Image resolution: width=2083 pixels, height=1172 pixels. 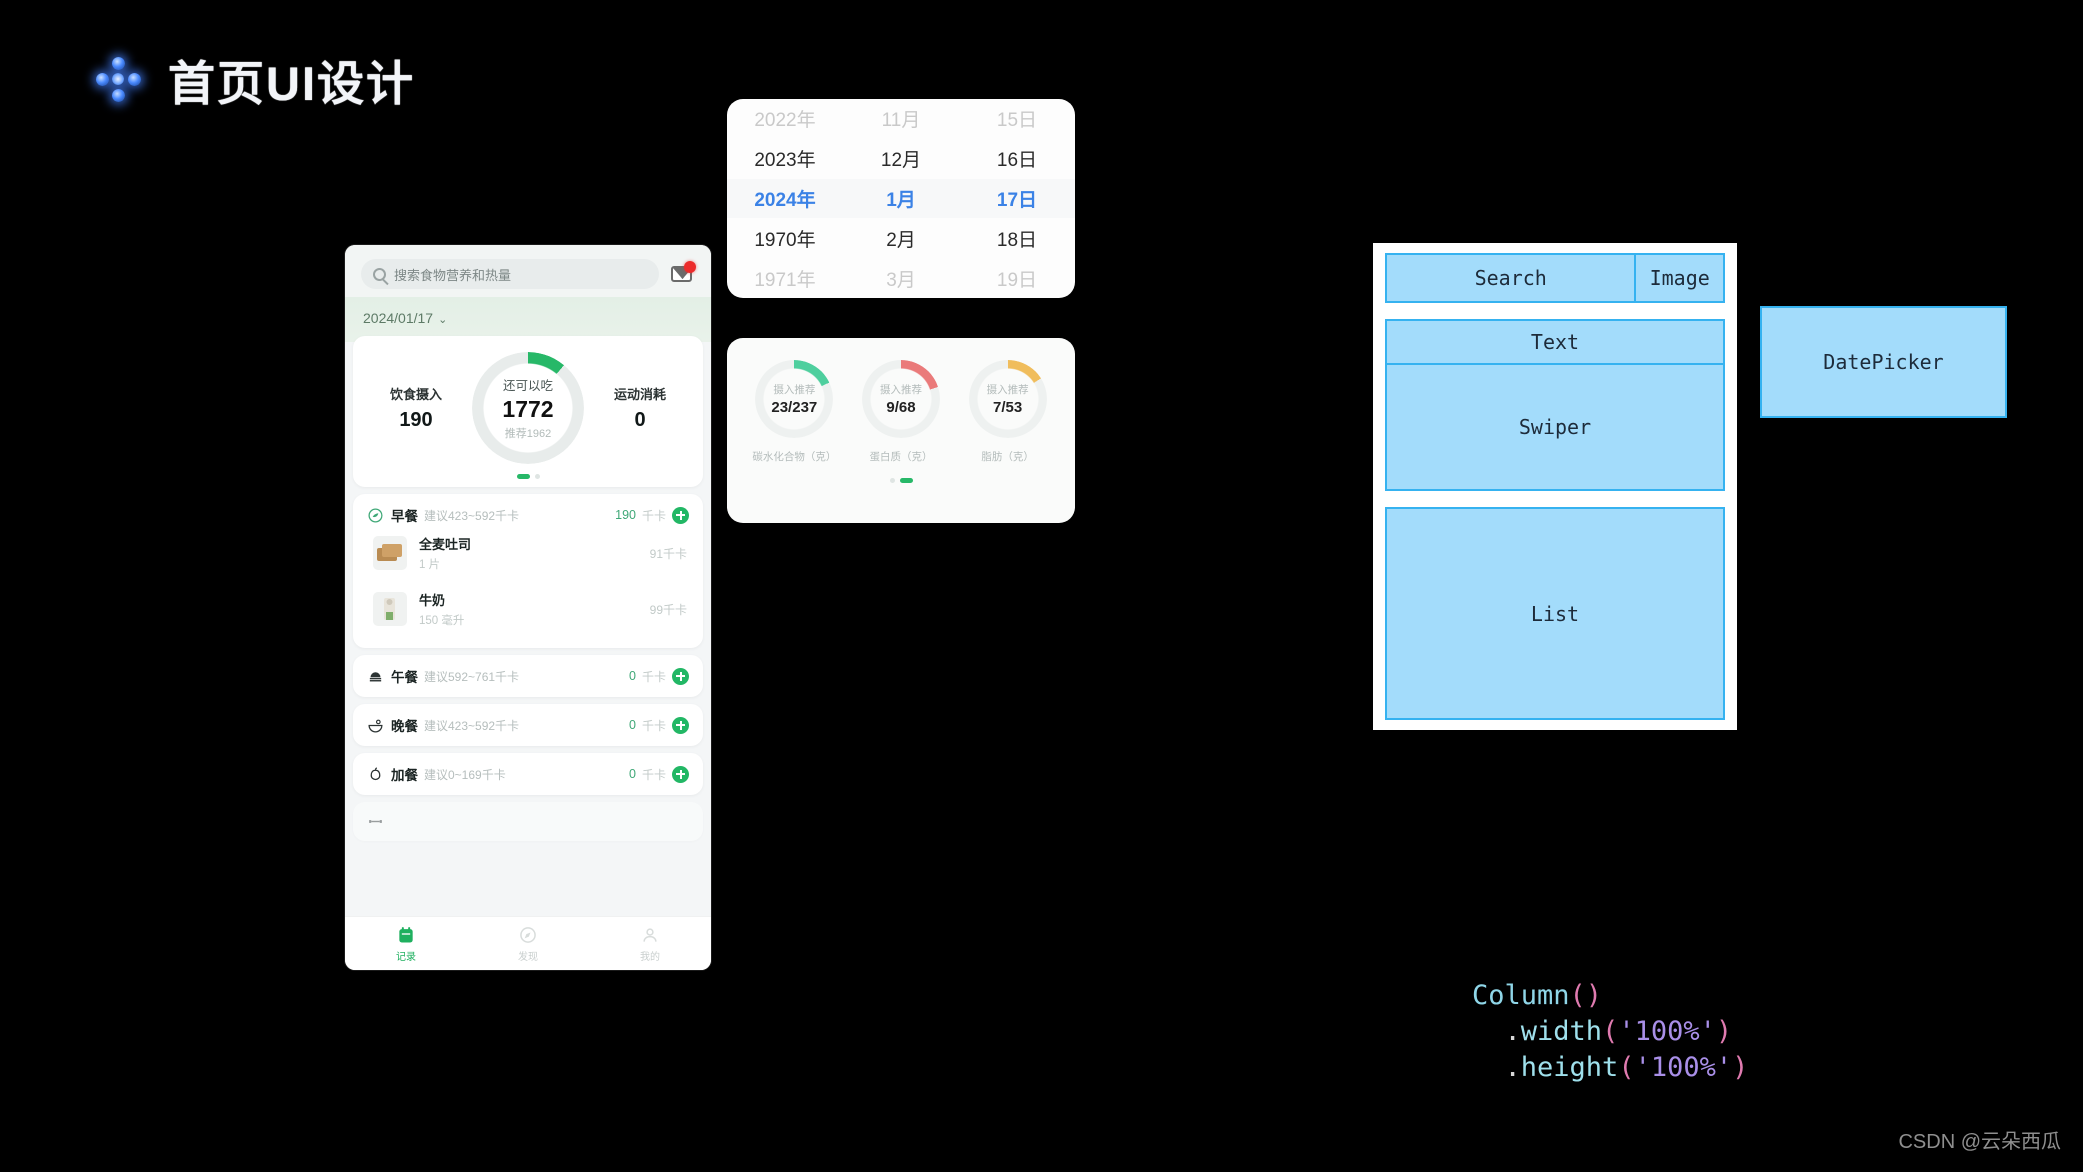 What do you see at coordinates (528, 774) in the screenshot?
I see `meal-row: 加餐 建议0~169千卡 0 千卡` at bounding box center [528, 774].